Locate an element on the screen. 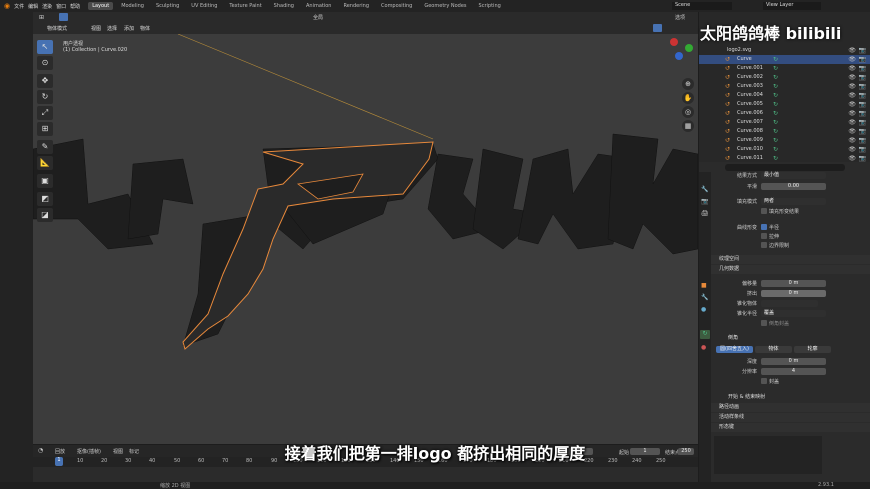 The image size is (870, 489). tab-sculpting: Sculpting is located at coordinates (167, 6).